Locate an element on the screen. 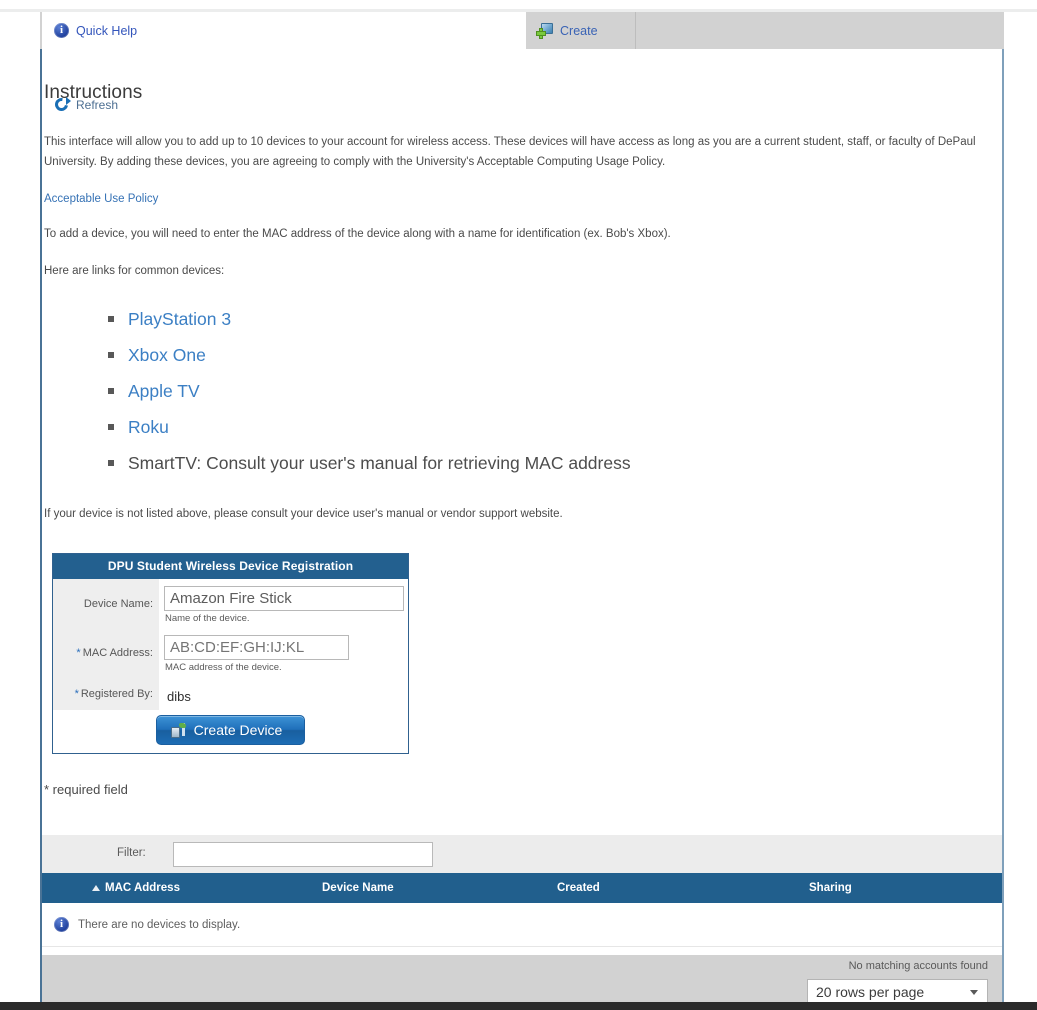 This screenshot has height=1010, width=1037. form-header-title: DPU Student Wireless Device Registration is located at coordinates (230, 566).